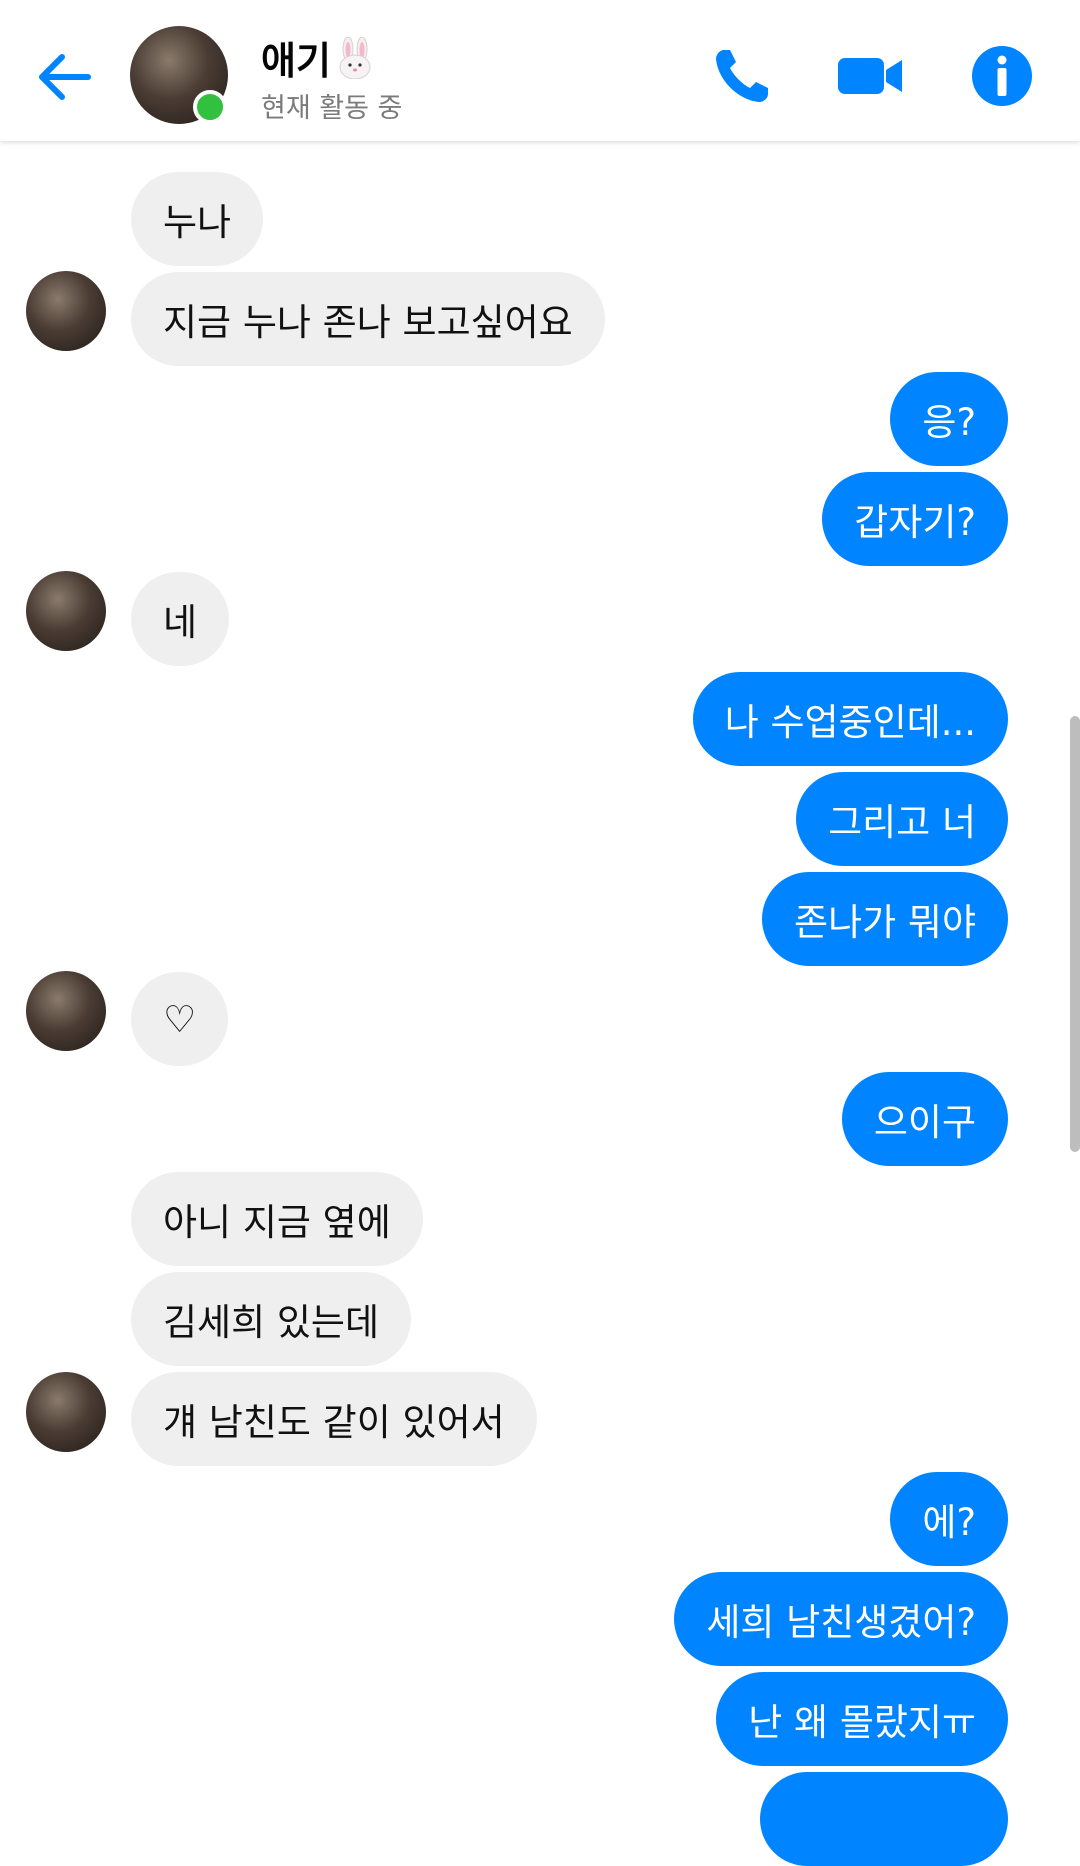  Describe the element at coordinates (65, 77) in the screenshot. I see `back-arrow-icon` at that location.